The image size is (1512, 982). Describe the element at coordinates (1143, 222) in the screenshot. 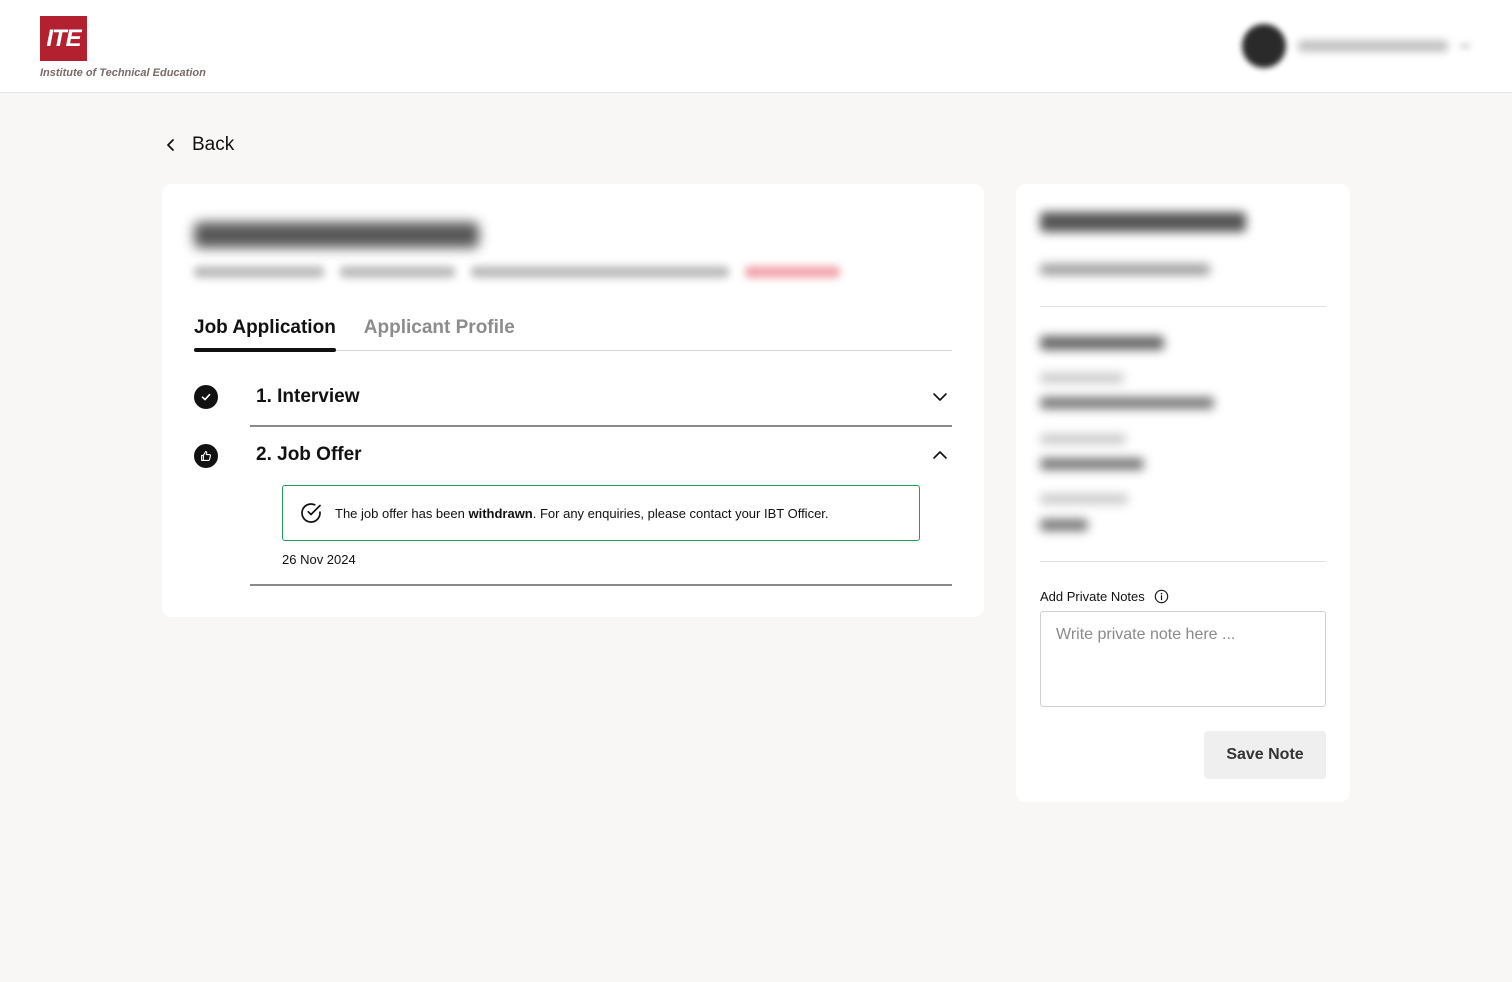

I see `status-heading-redacted` at that location.